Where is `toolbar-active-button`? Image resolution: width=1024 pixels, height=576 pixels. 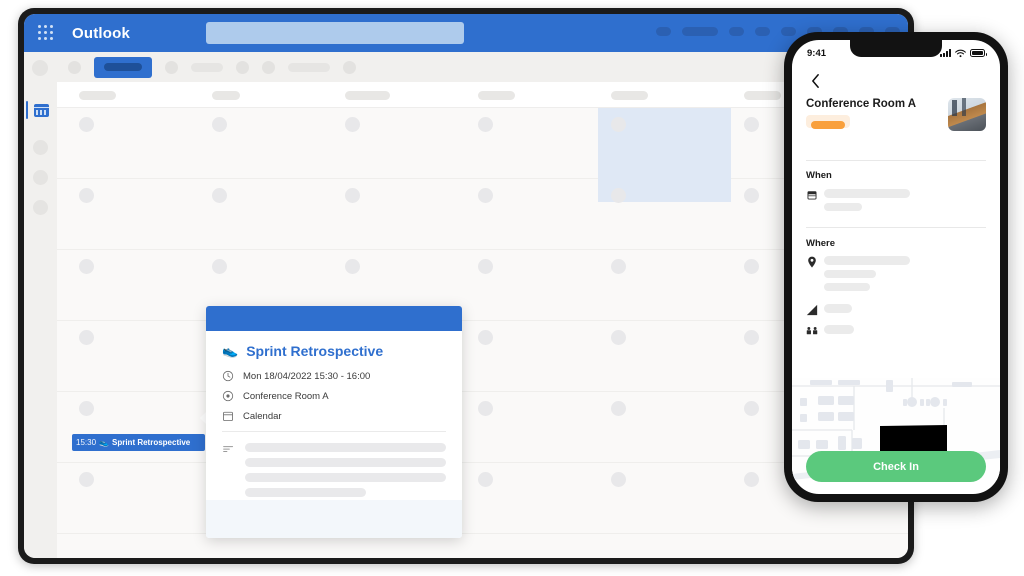
toolbar-active-button is located at coordinates (123, 67).